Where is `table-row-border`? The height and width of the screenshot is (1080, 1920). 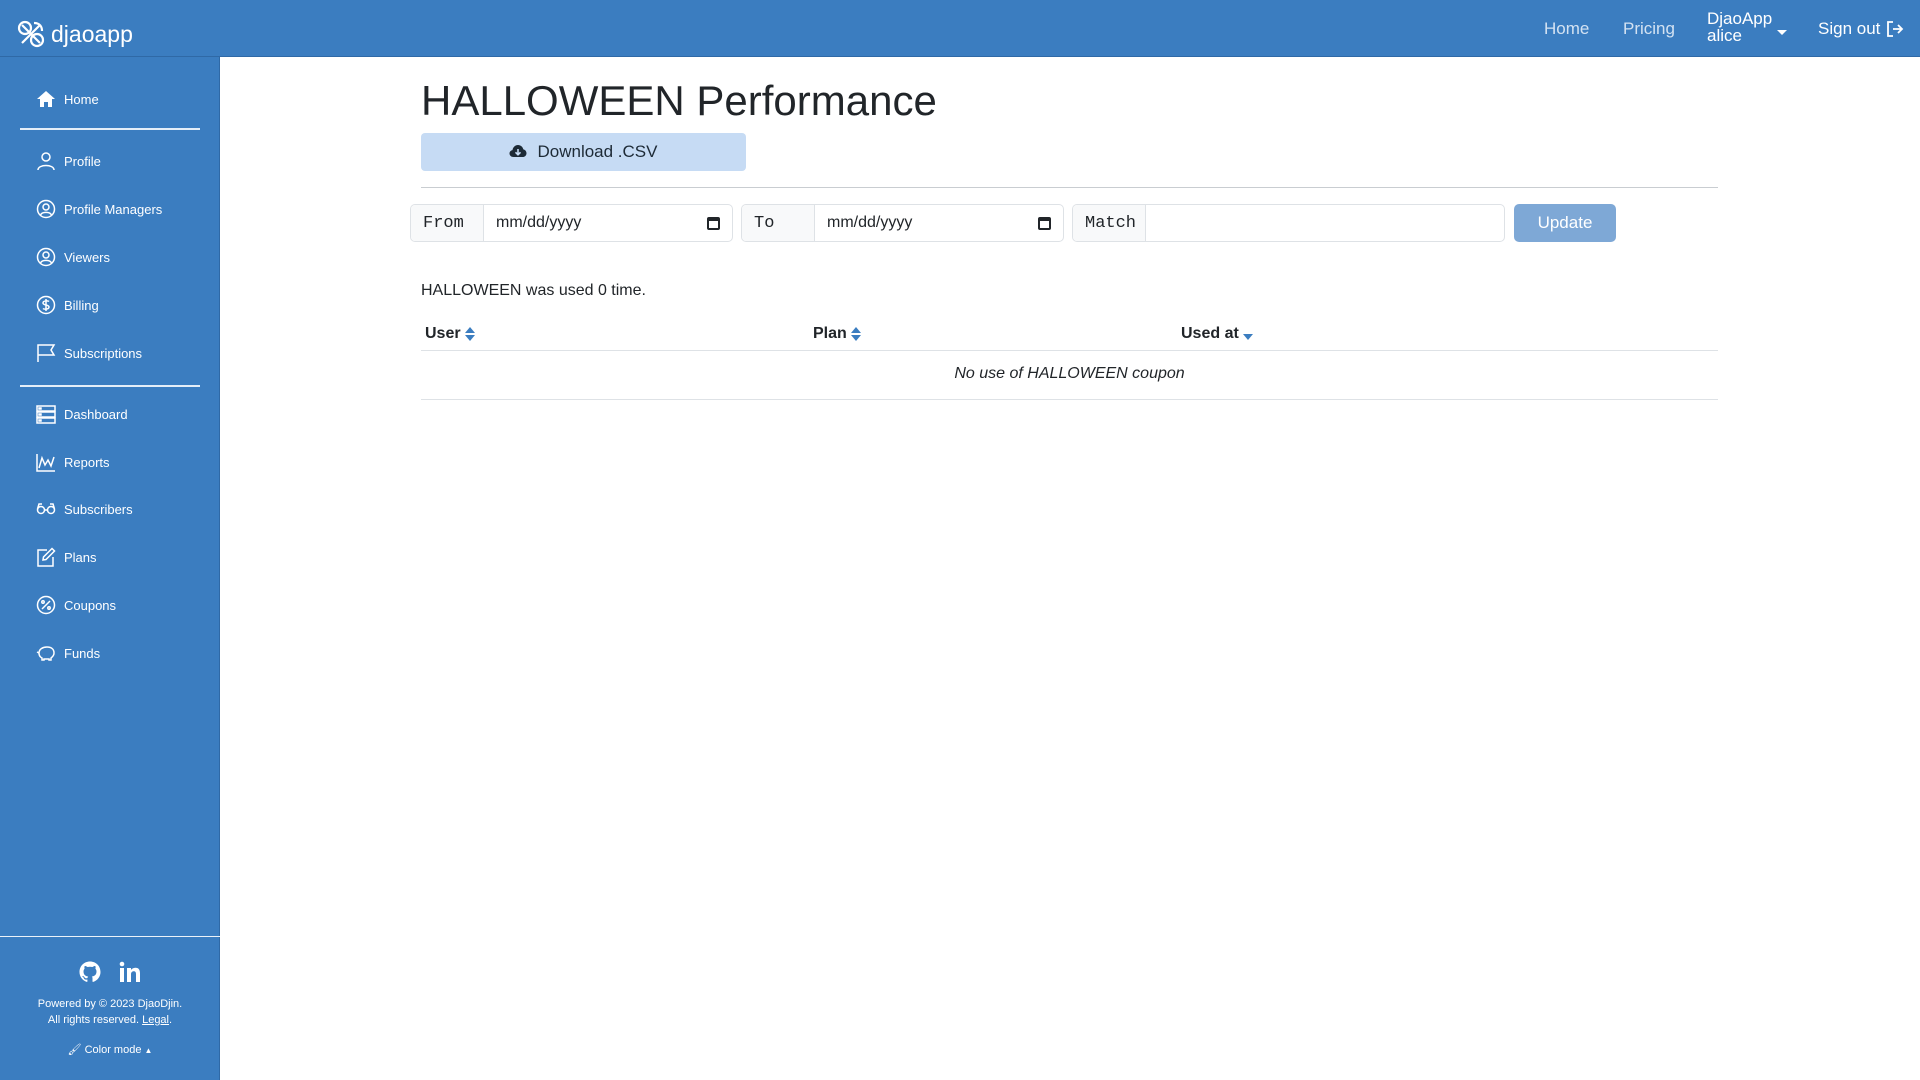
table-row-border is located at coordinates (1069, 399).